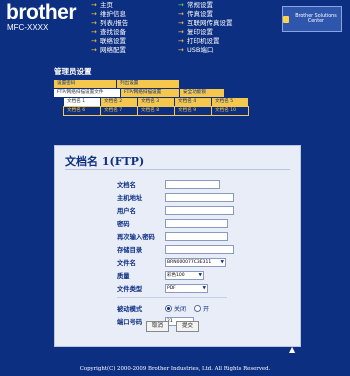 The width and height of the screenshot is (350, 376). What do you see at coordinates (105, 161) in the screenshot?
I see `form-title: 文档名 1(FTP)` at bounding box center [105, 161].